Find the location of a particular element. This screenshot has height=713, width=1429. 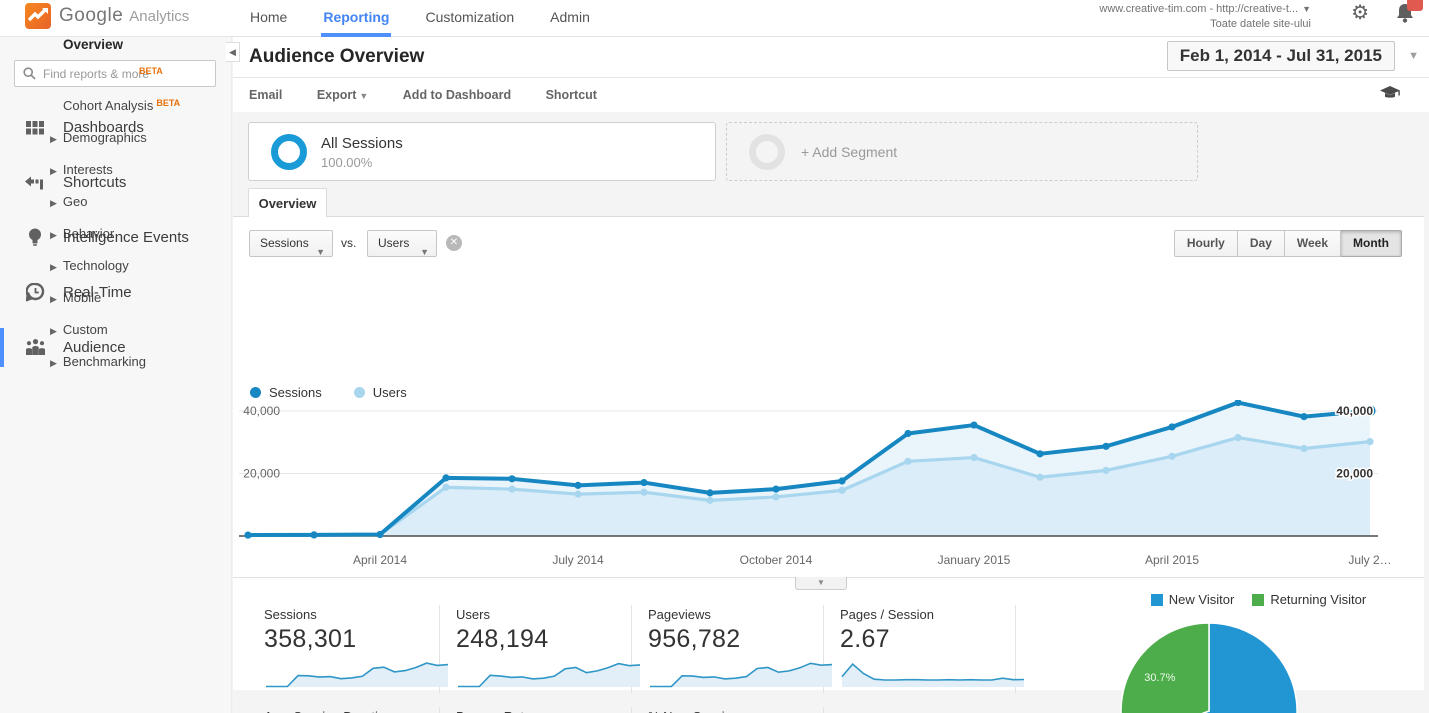

granularity-button-group: Hourly Day Week Month is located at coordinates (1287, 243).